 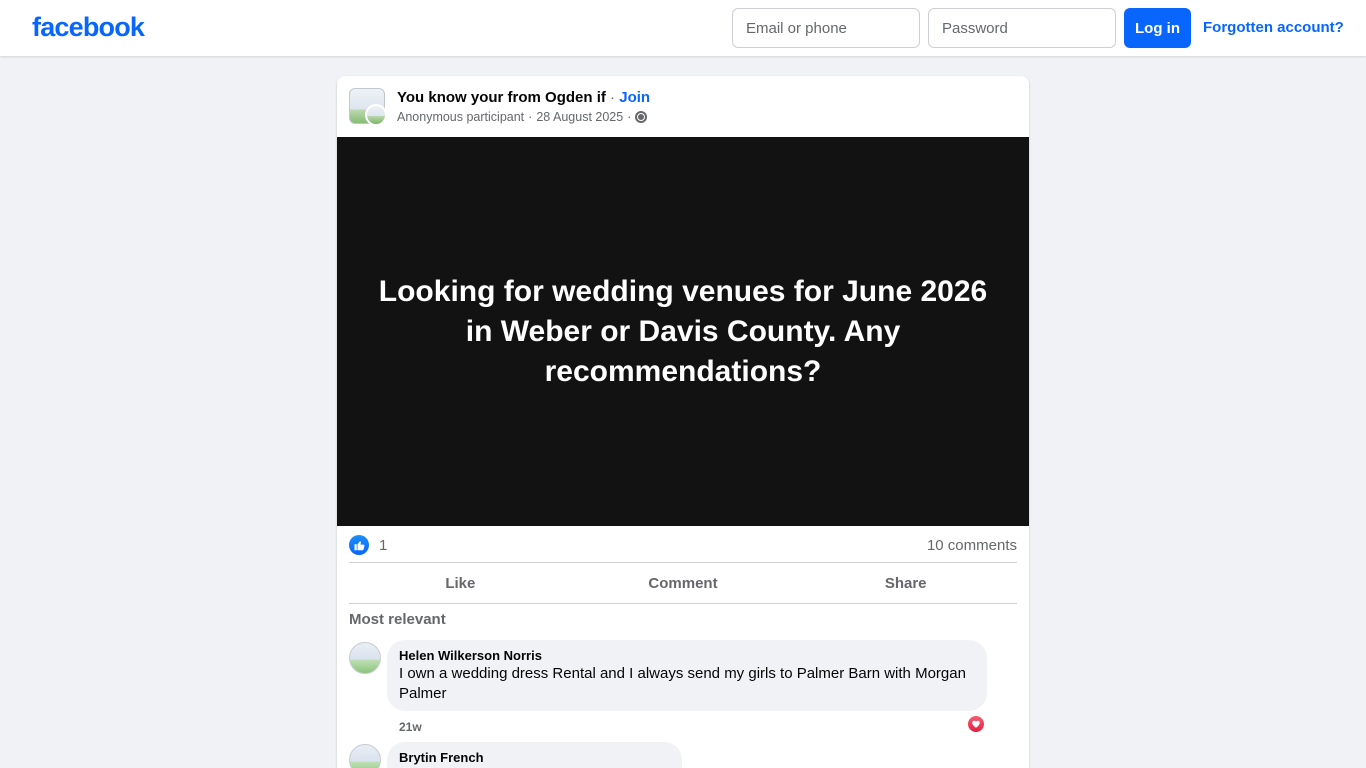 What do you see at coordinates (88, 27) in the screenshot?
I see `facebook-logo: facebook` at bounding box center [88, 27].